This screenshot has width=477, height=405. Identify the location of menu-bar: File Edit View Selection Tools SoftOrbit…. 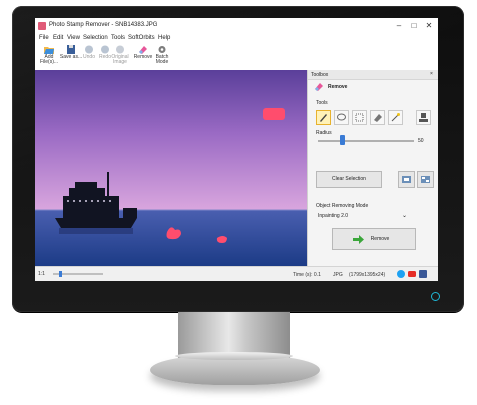
(236, 39).